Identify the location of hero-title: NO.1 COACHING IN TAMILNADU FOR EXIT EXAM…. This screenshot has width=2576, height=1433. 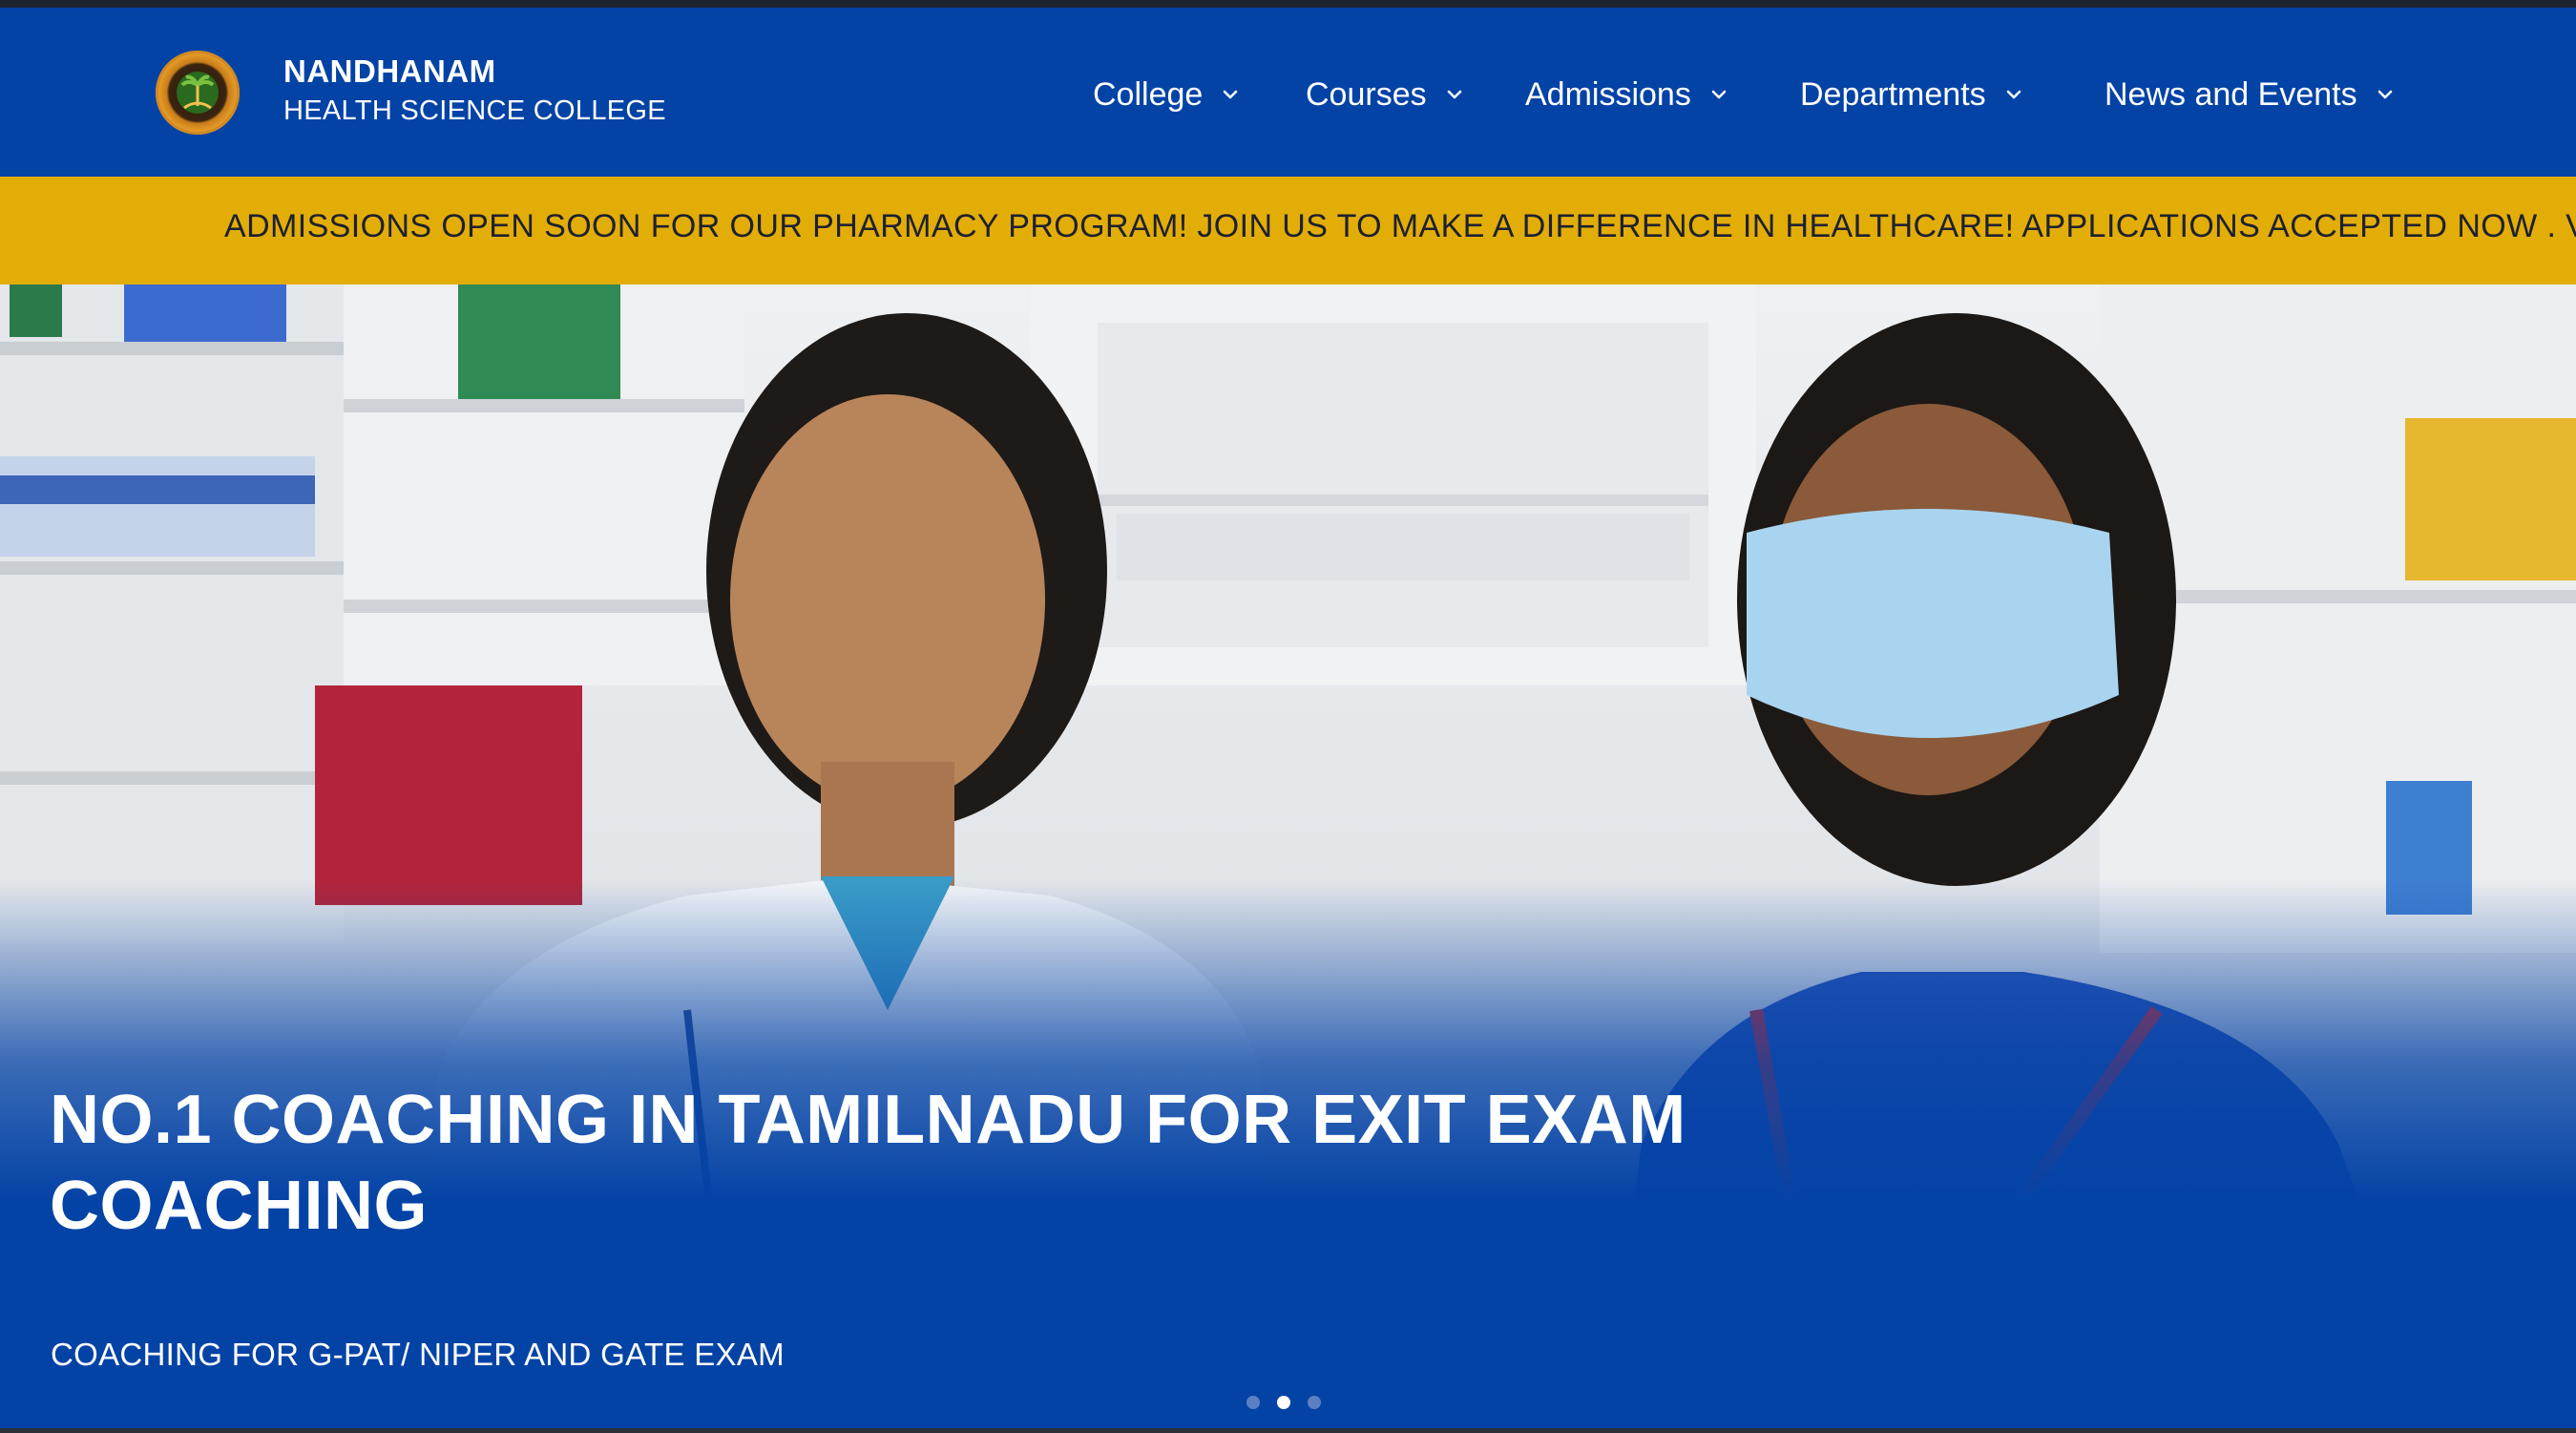
(956, 1163).